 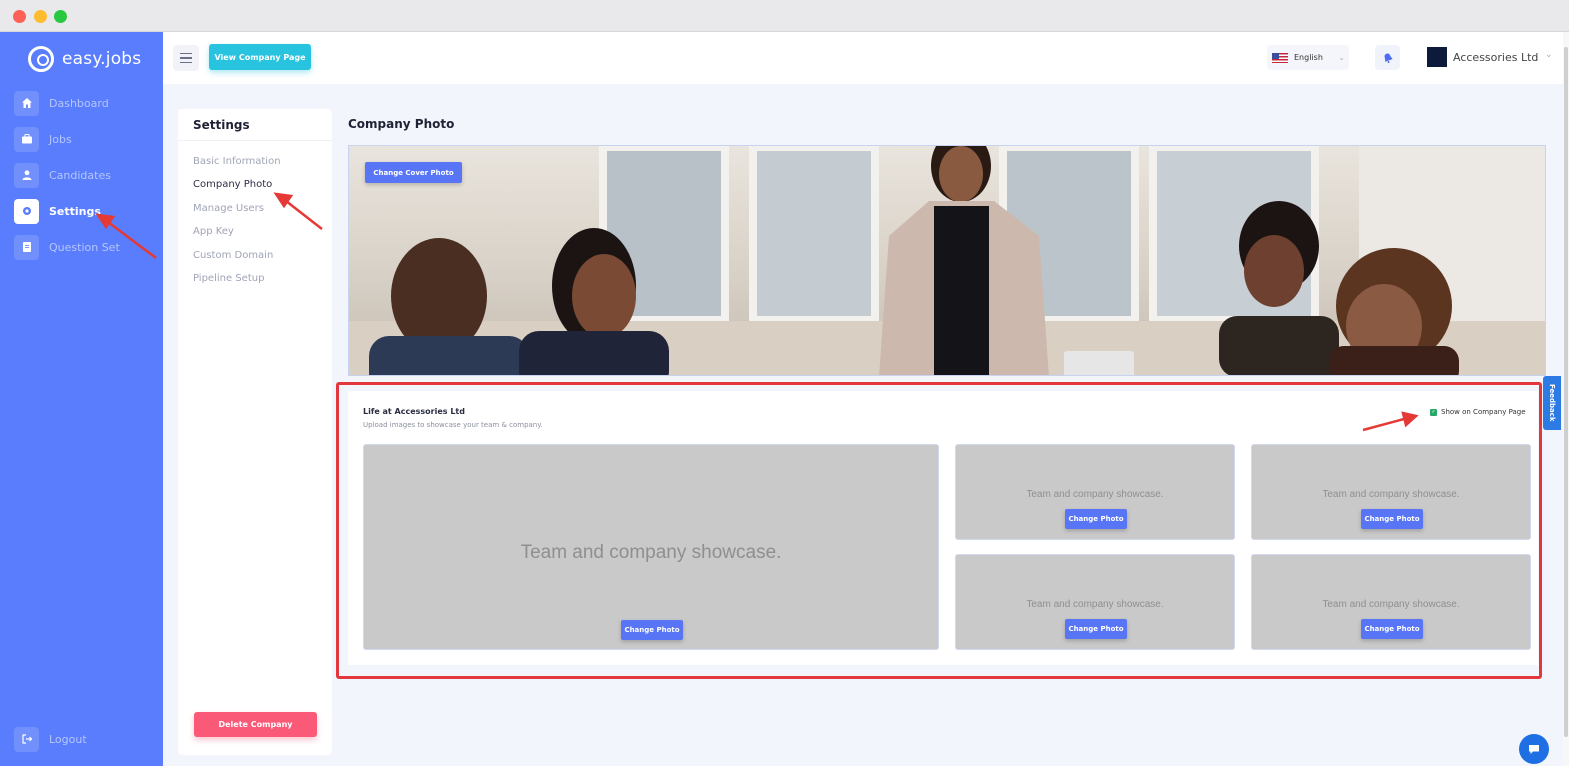 What do you see at coordinates (41, 59) in the screenshot?
I see `brand-logo-icon` at bounding box center [41, 59].